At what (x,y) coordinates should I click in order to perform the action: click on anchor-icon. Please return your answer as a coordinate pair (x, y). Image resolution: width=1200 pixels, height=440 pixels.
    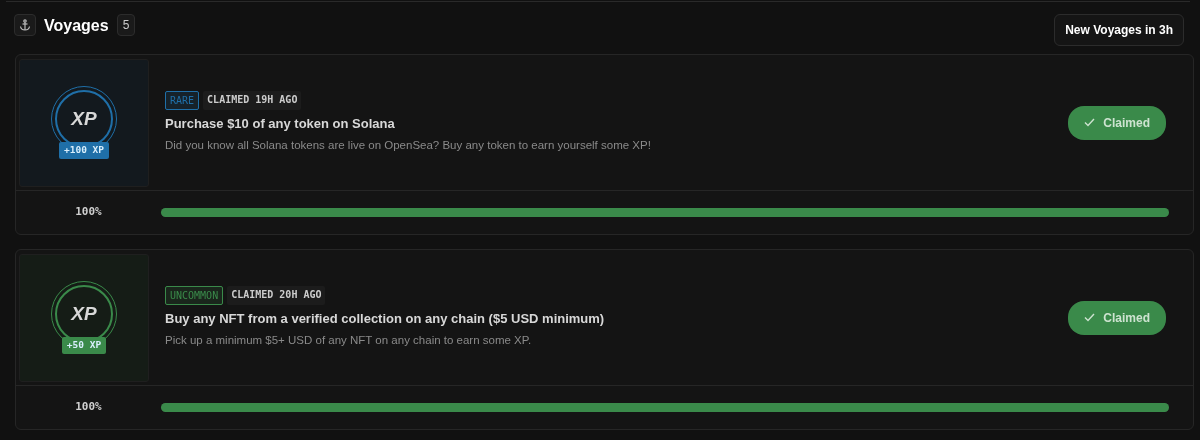
    Looking at the image, I should click on (25, 25).